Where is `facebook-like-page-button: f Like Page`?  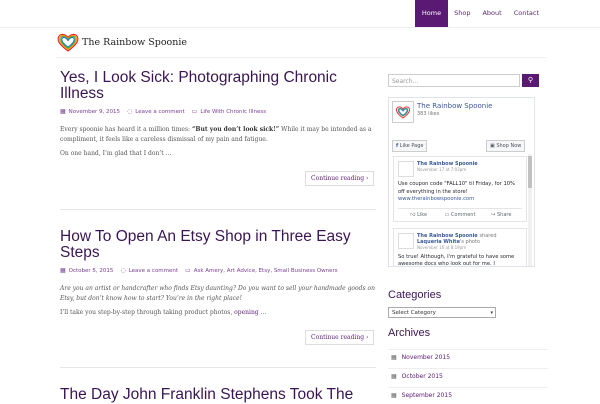
facebook-like-page-button: f Like Page is located at coordinates (410, 146).